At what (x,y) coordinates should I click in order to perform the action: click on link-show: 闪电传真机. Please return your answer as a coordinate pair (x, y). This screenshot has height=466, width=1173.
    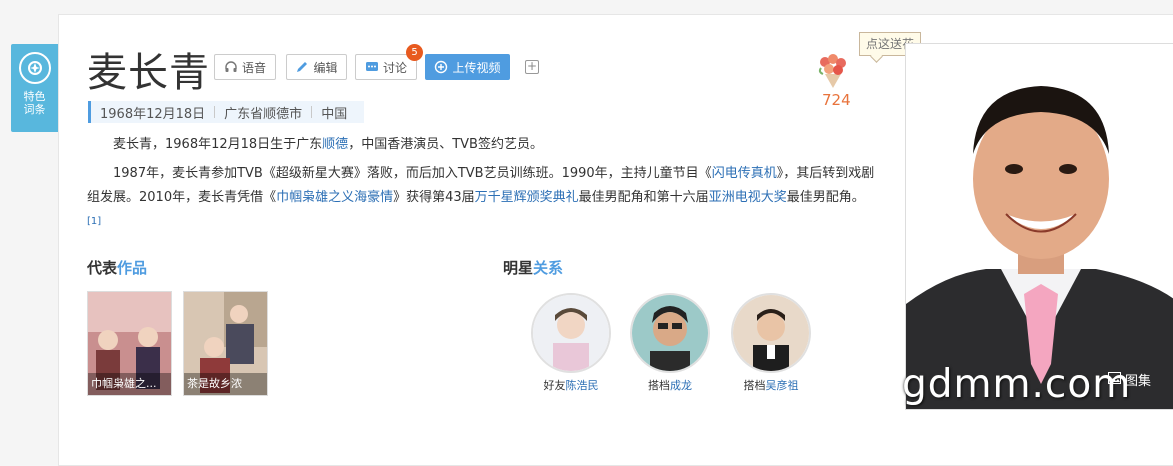
    Looking at the image, I should click on (744, 173).